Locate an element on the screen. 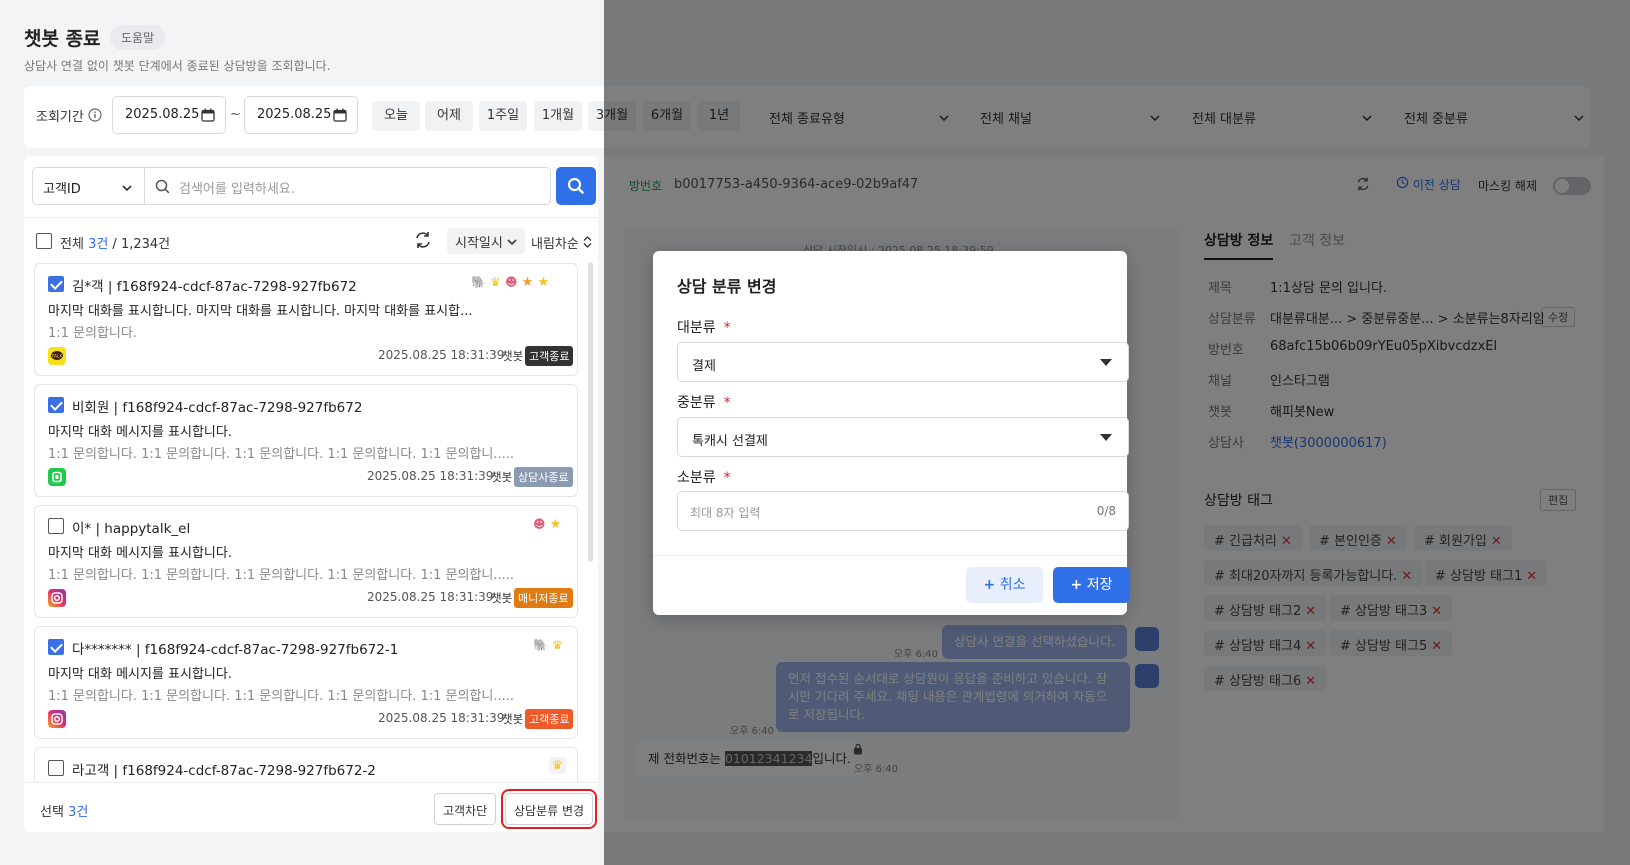  minor-category-input: 최대 8자 입력 0/8 is located at coordinates (903, 511).